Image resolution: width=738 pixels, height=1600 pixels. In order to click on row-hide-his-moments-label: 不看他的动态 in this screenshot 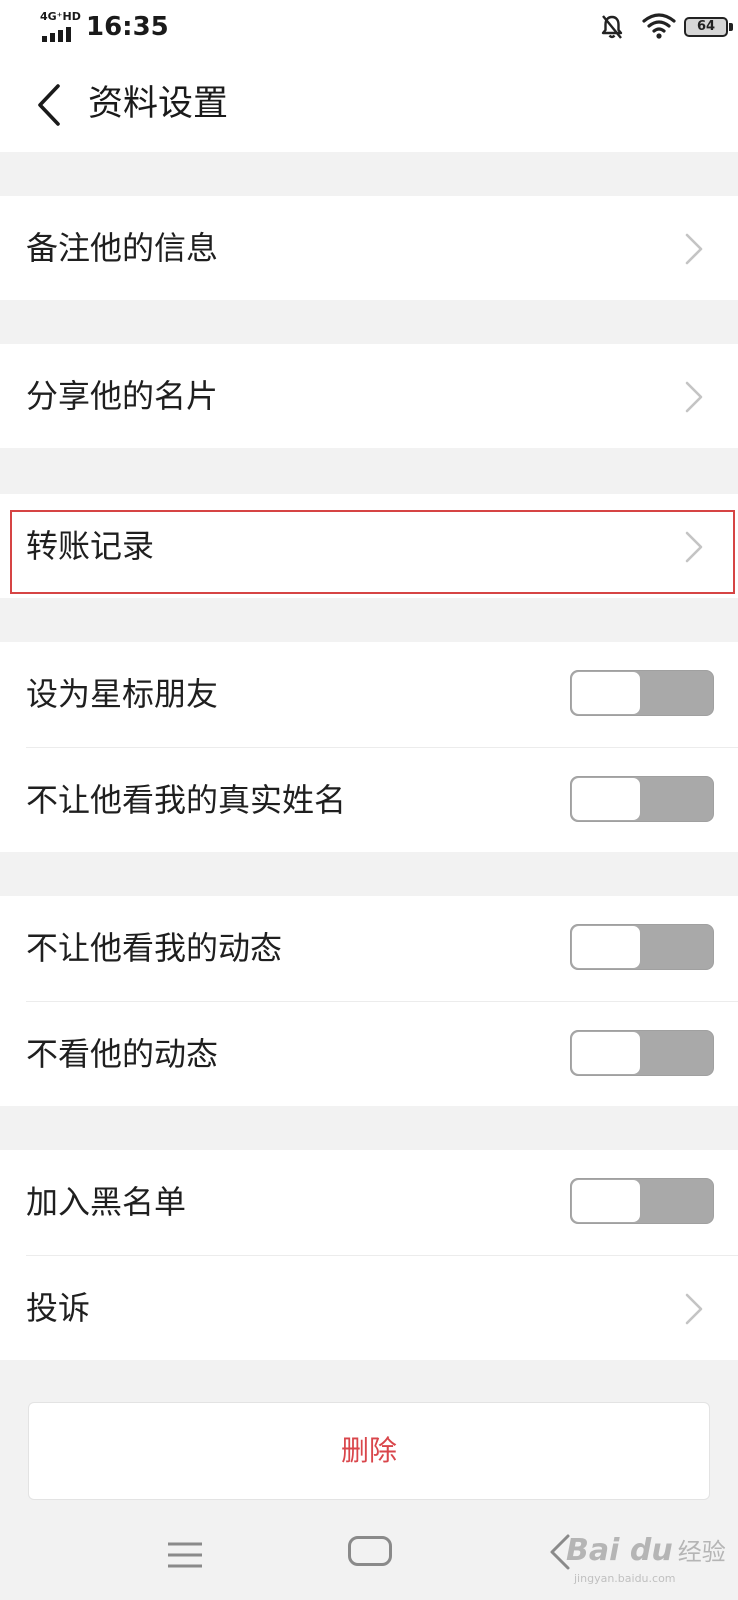, I will do `click(122, 1054)`.